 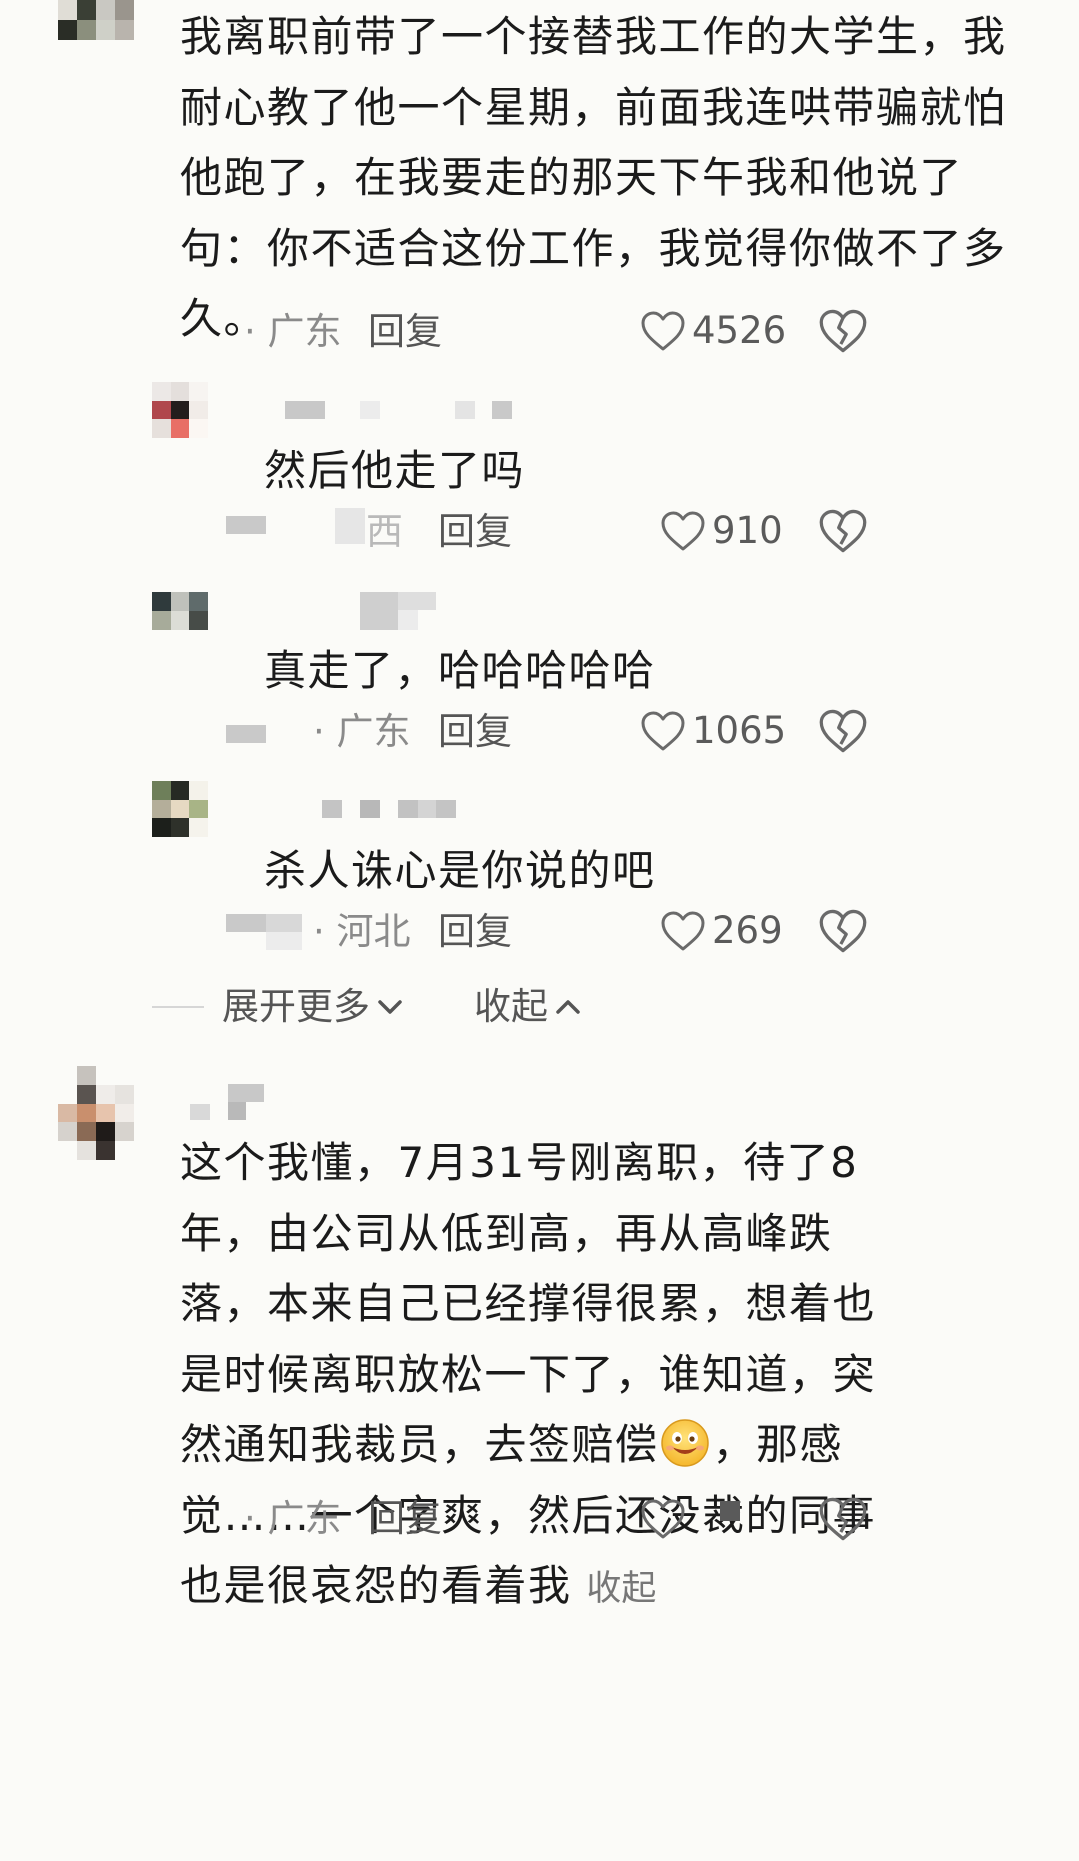 I want to click on like-button: 910, so click(x=721, y=531).